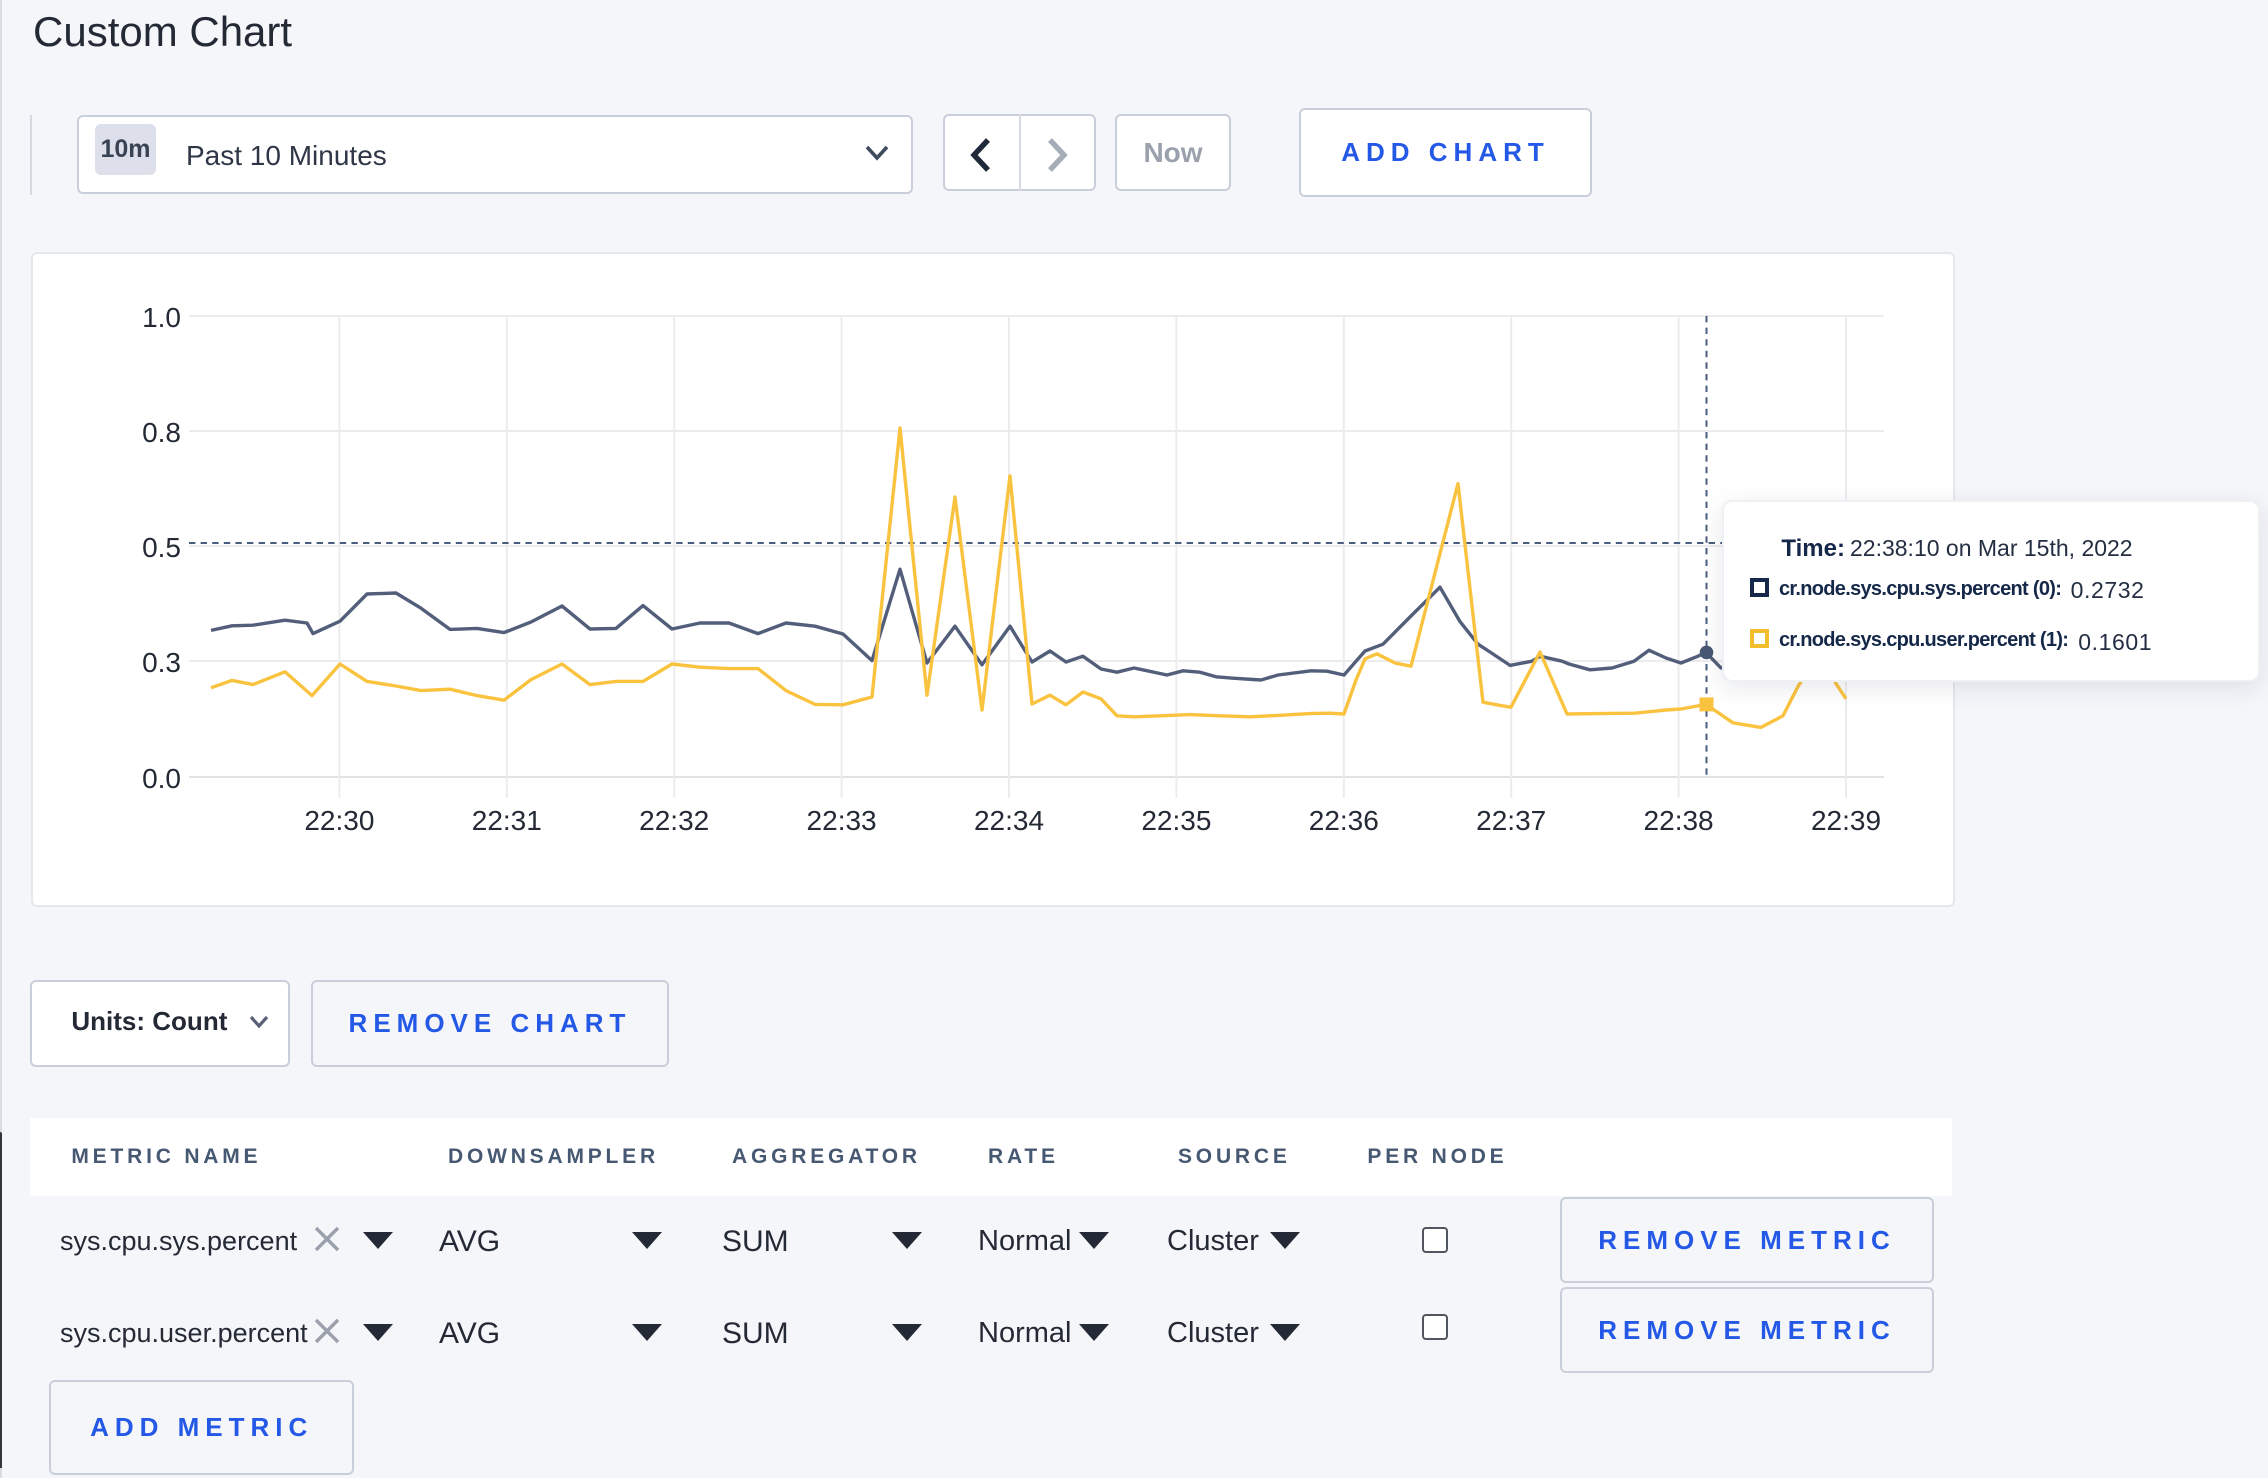 The image size is (2268, 1478). I want to click on svg-text: 0.5, so click(161, 547).